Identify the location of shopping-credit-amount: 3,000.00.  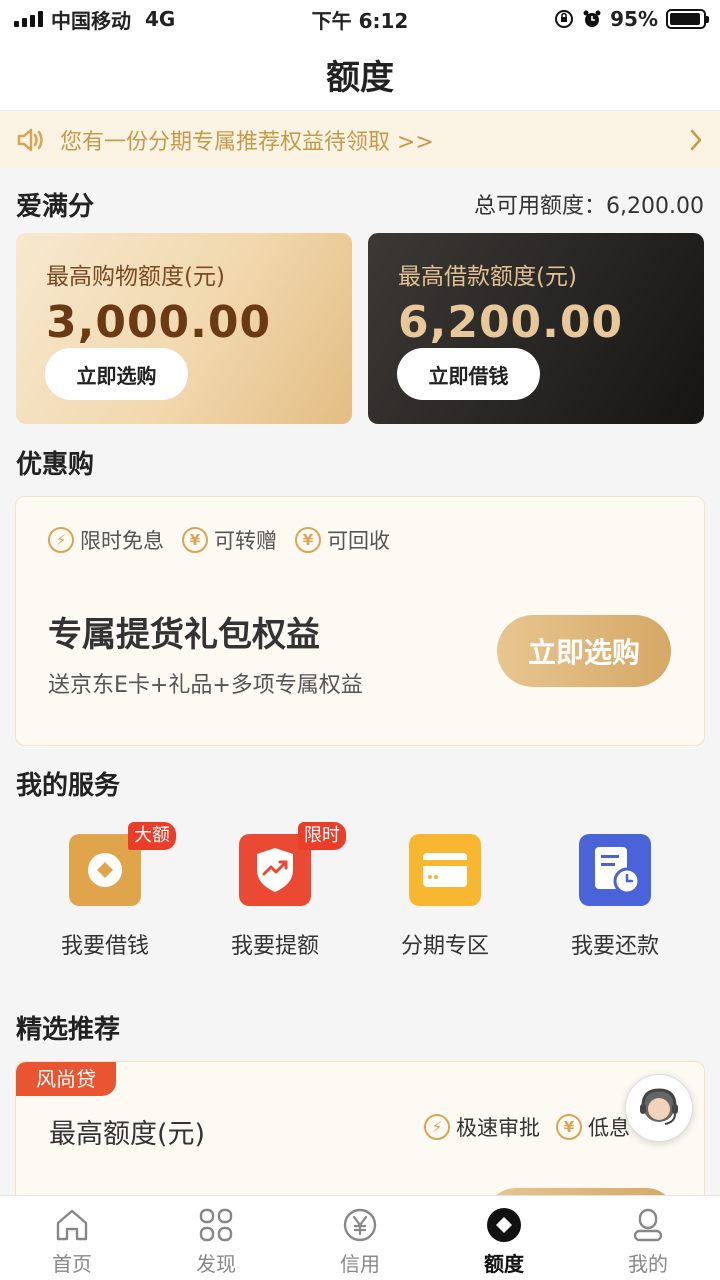
(159, 322).